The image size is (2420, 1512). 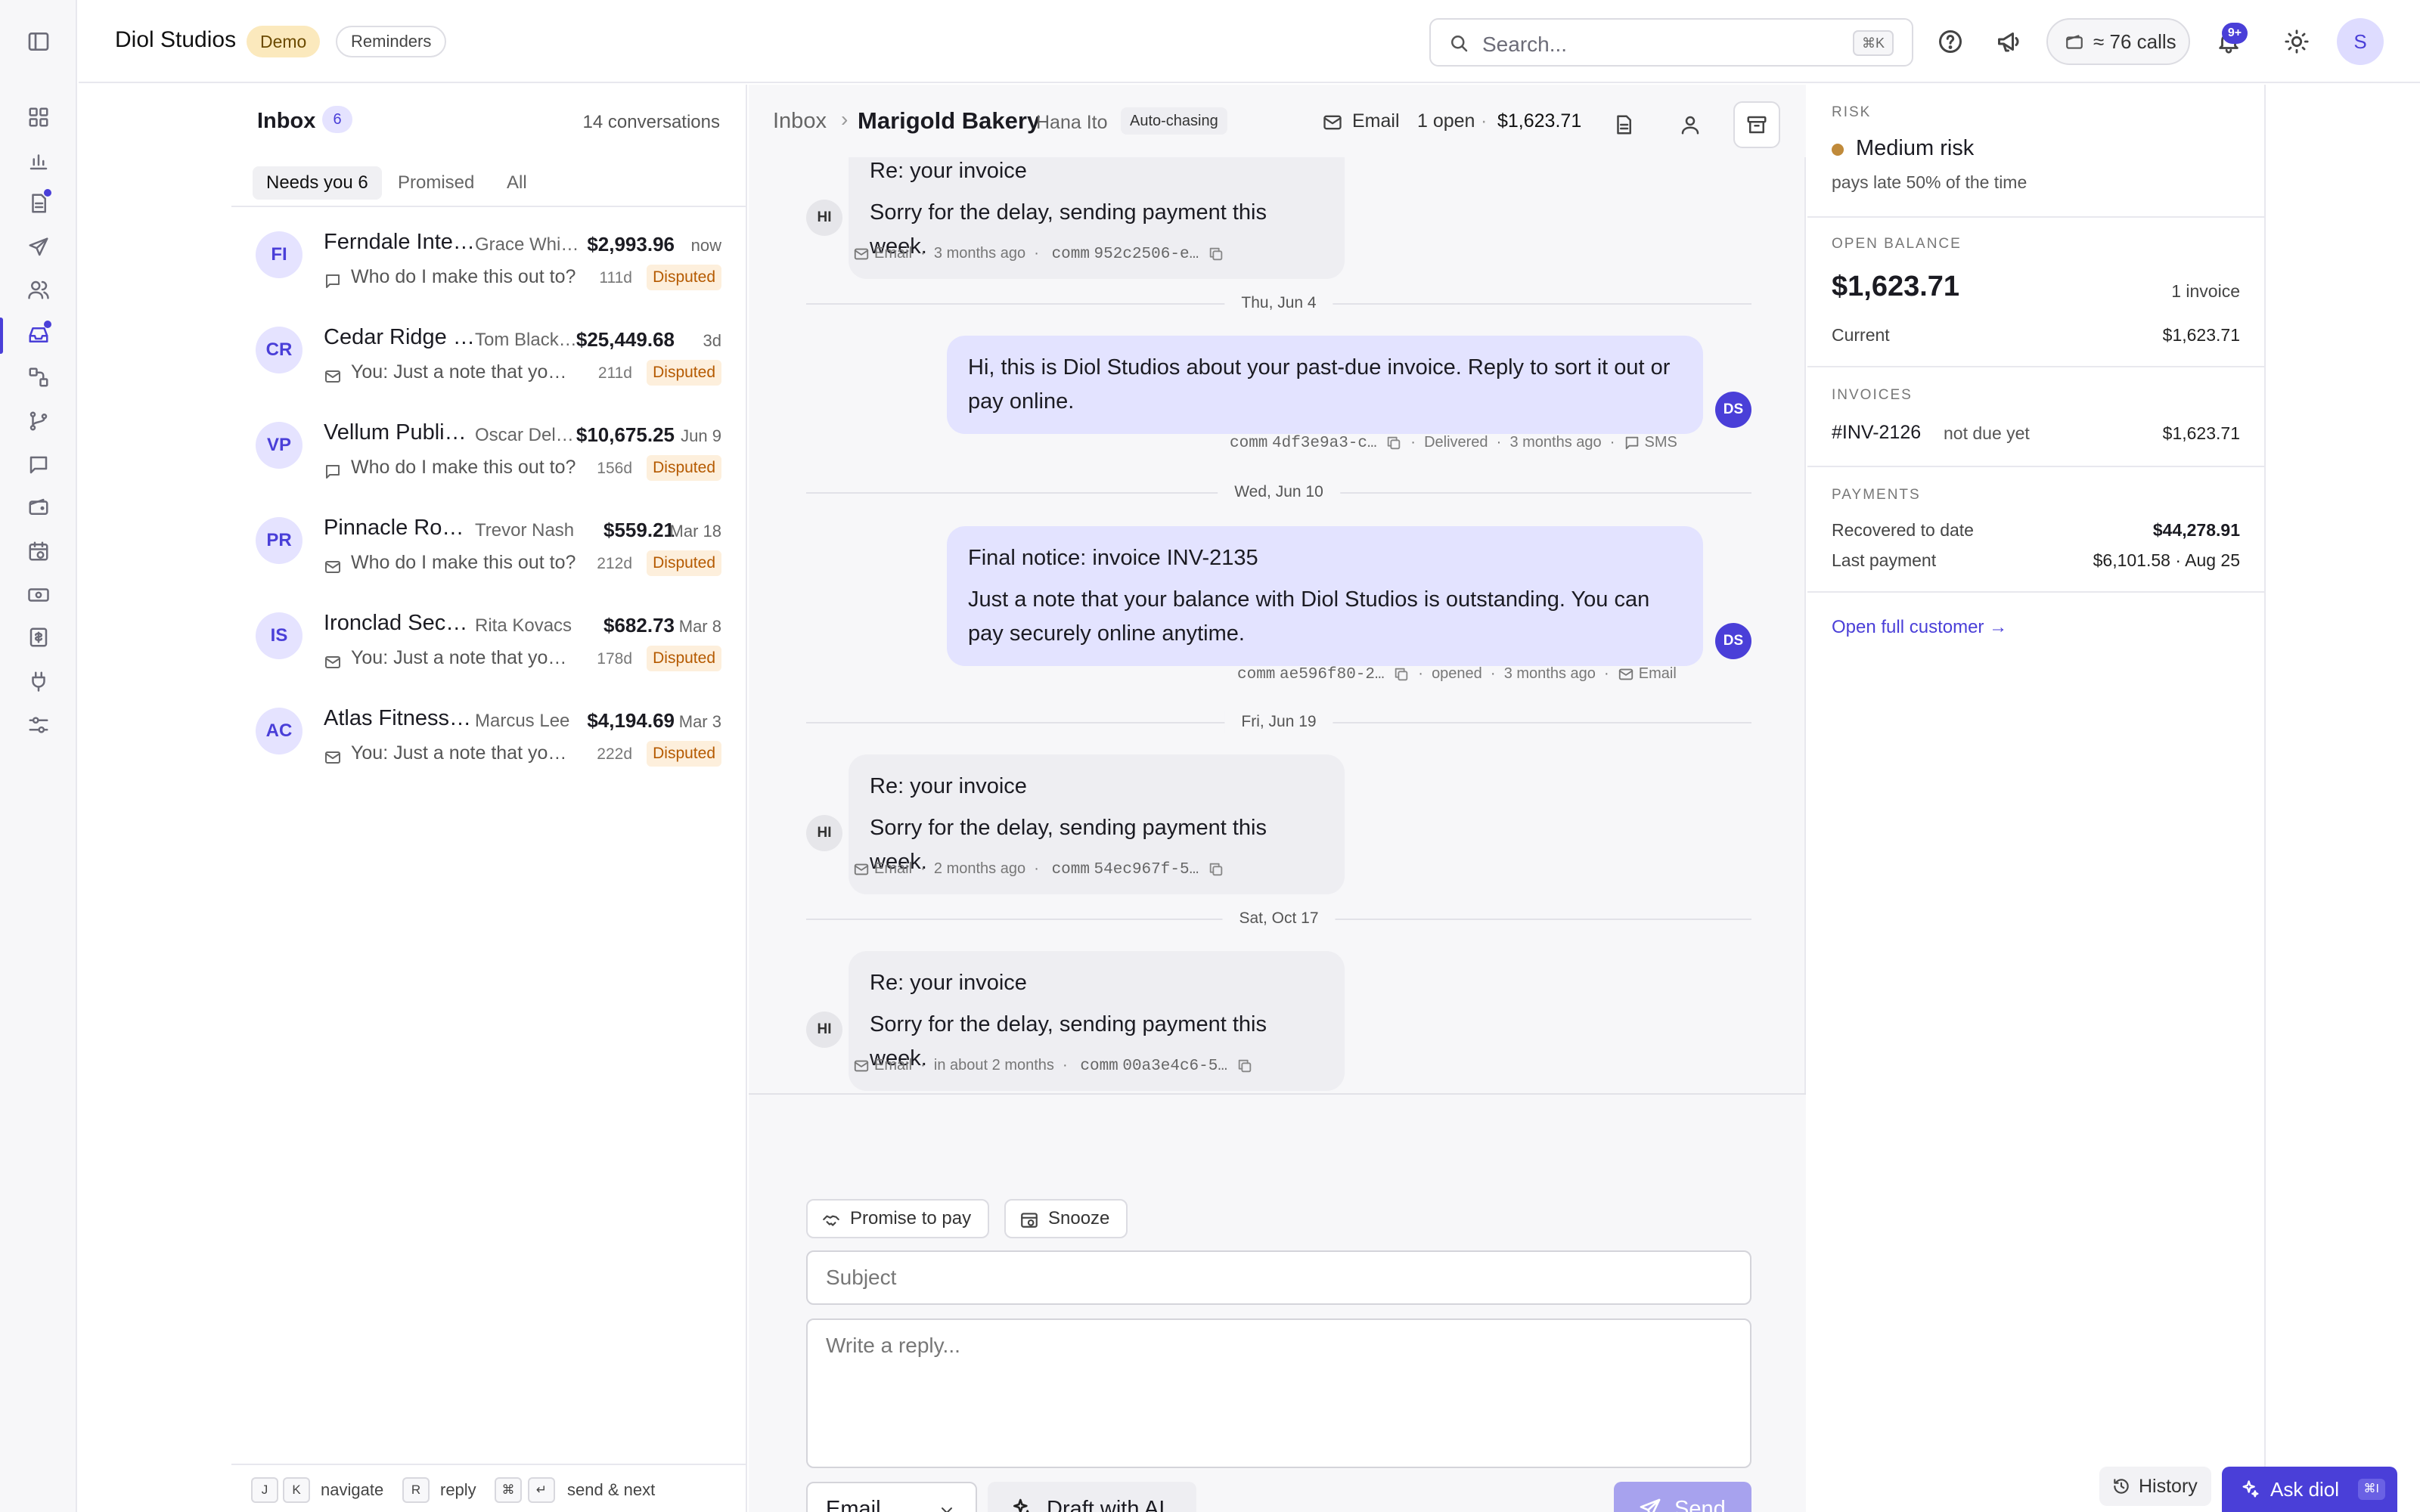 I want to click on history-button: History, so click(x=2155, y=1487).